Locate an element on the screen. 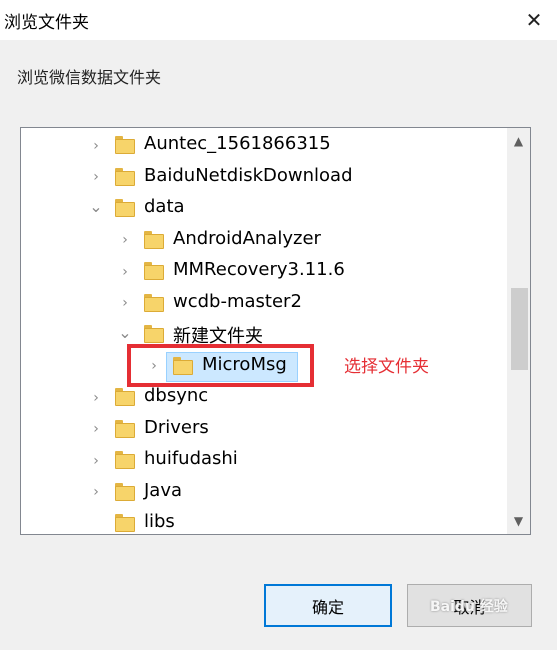 The image size is (557, 650). tree-item-label: Drivers is located at coordinates (176, 427).